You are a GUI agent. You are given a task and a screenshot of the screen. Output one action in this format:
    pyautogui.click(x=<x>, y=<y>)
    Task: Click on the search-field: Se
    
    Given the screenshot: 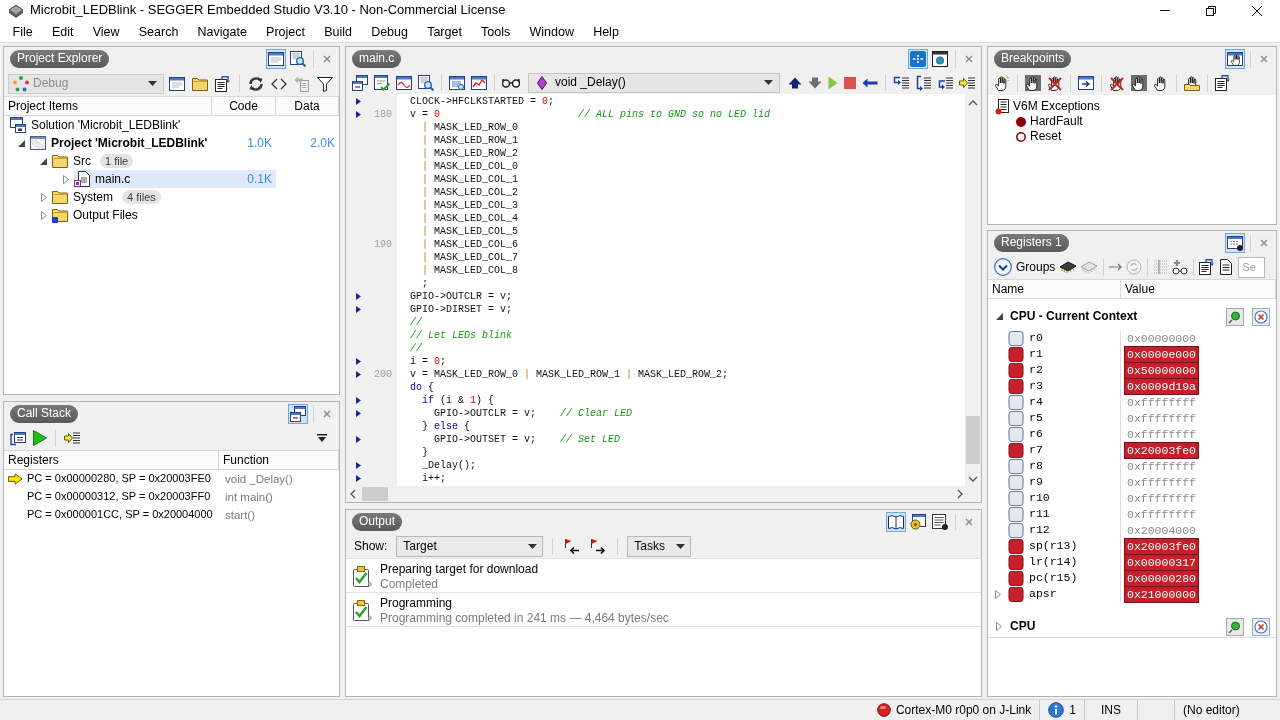 What is the action you would take?
    pyautogui.click(x=1252, y=267)
    